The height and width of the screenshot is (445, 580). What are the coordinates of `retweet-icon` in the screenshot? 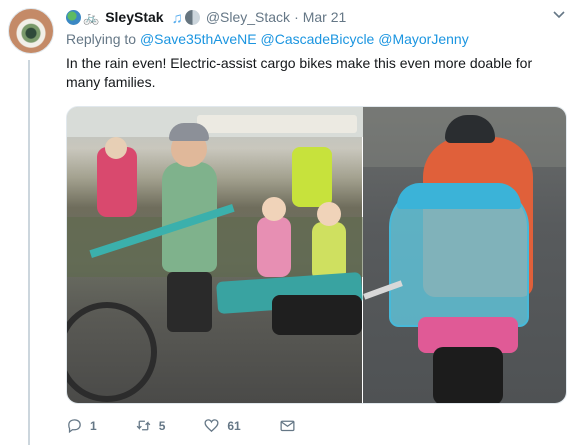 It's located at (143, 425).